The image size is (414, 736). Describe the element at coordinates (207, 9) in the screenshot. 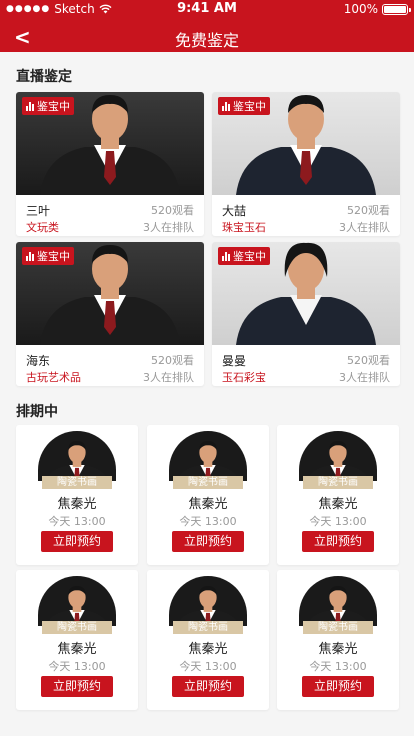

I see `status-bar: ●●●●● Sketch 9:41 AM 100%` at that location.